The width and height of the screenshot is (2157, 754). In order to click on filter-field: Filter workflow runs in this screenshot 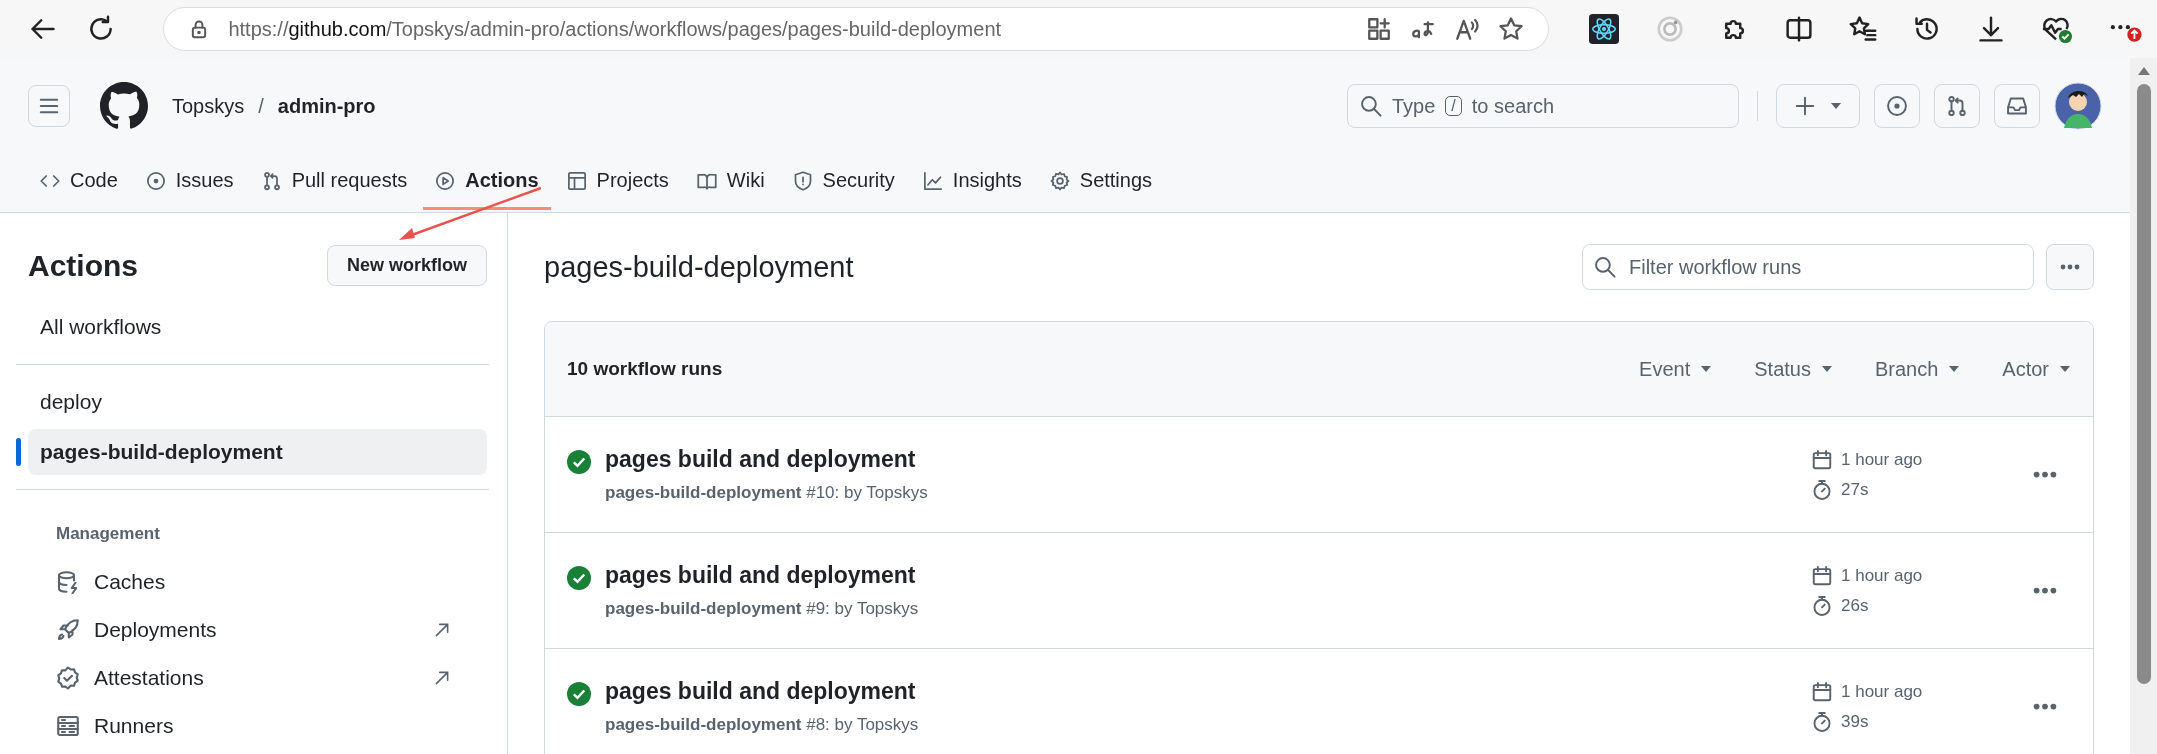, I will do `click(1808, 267)`.